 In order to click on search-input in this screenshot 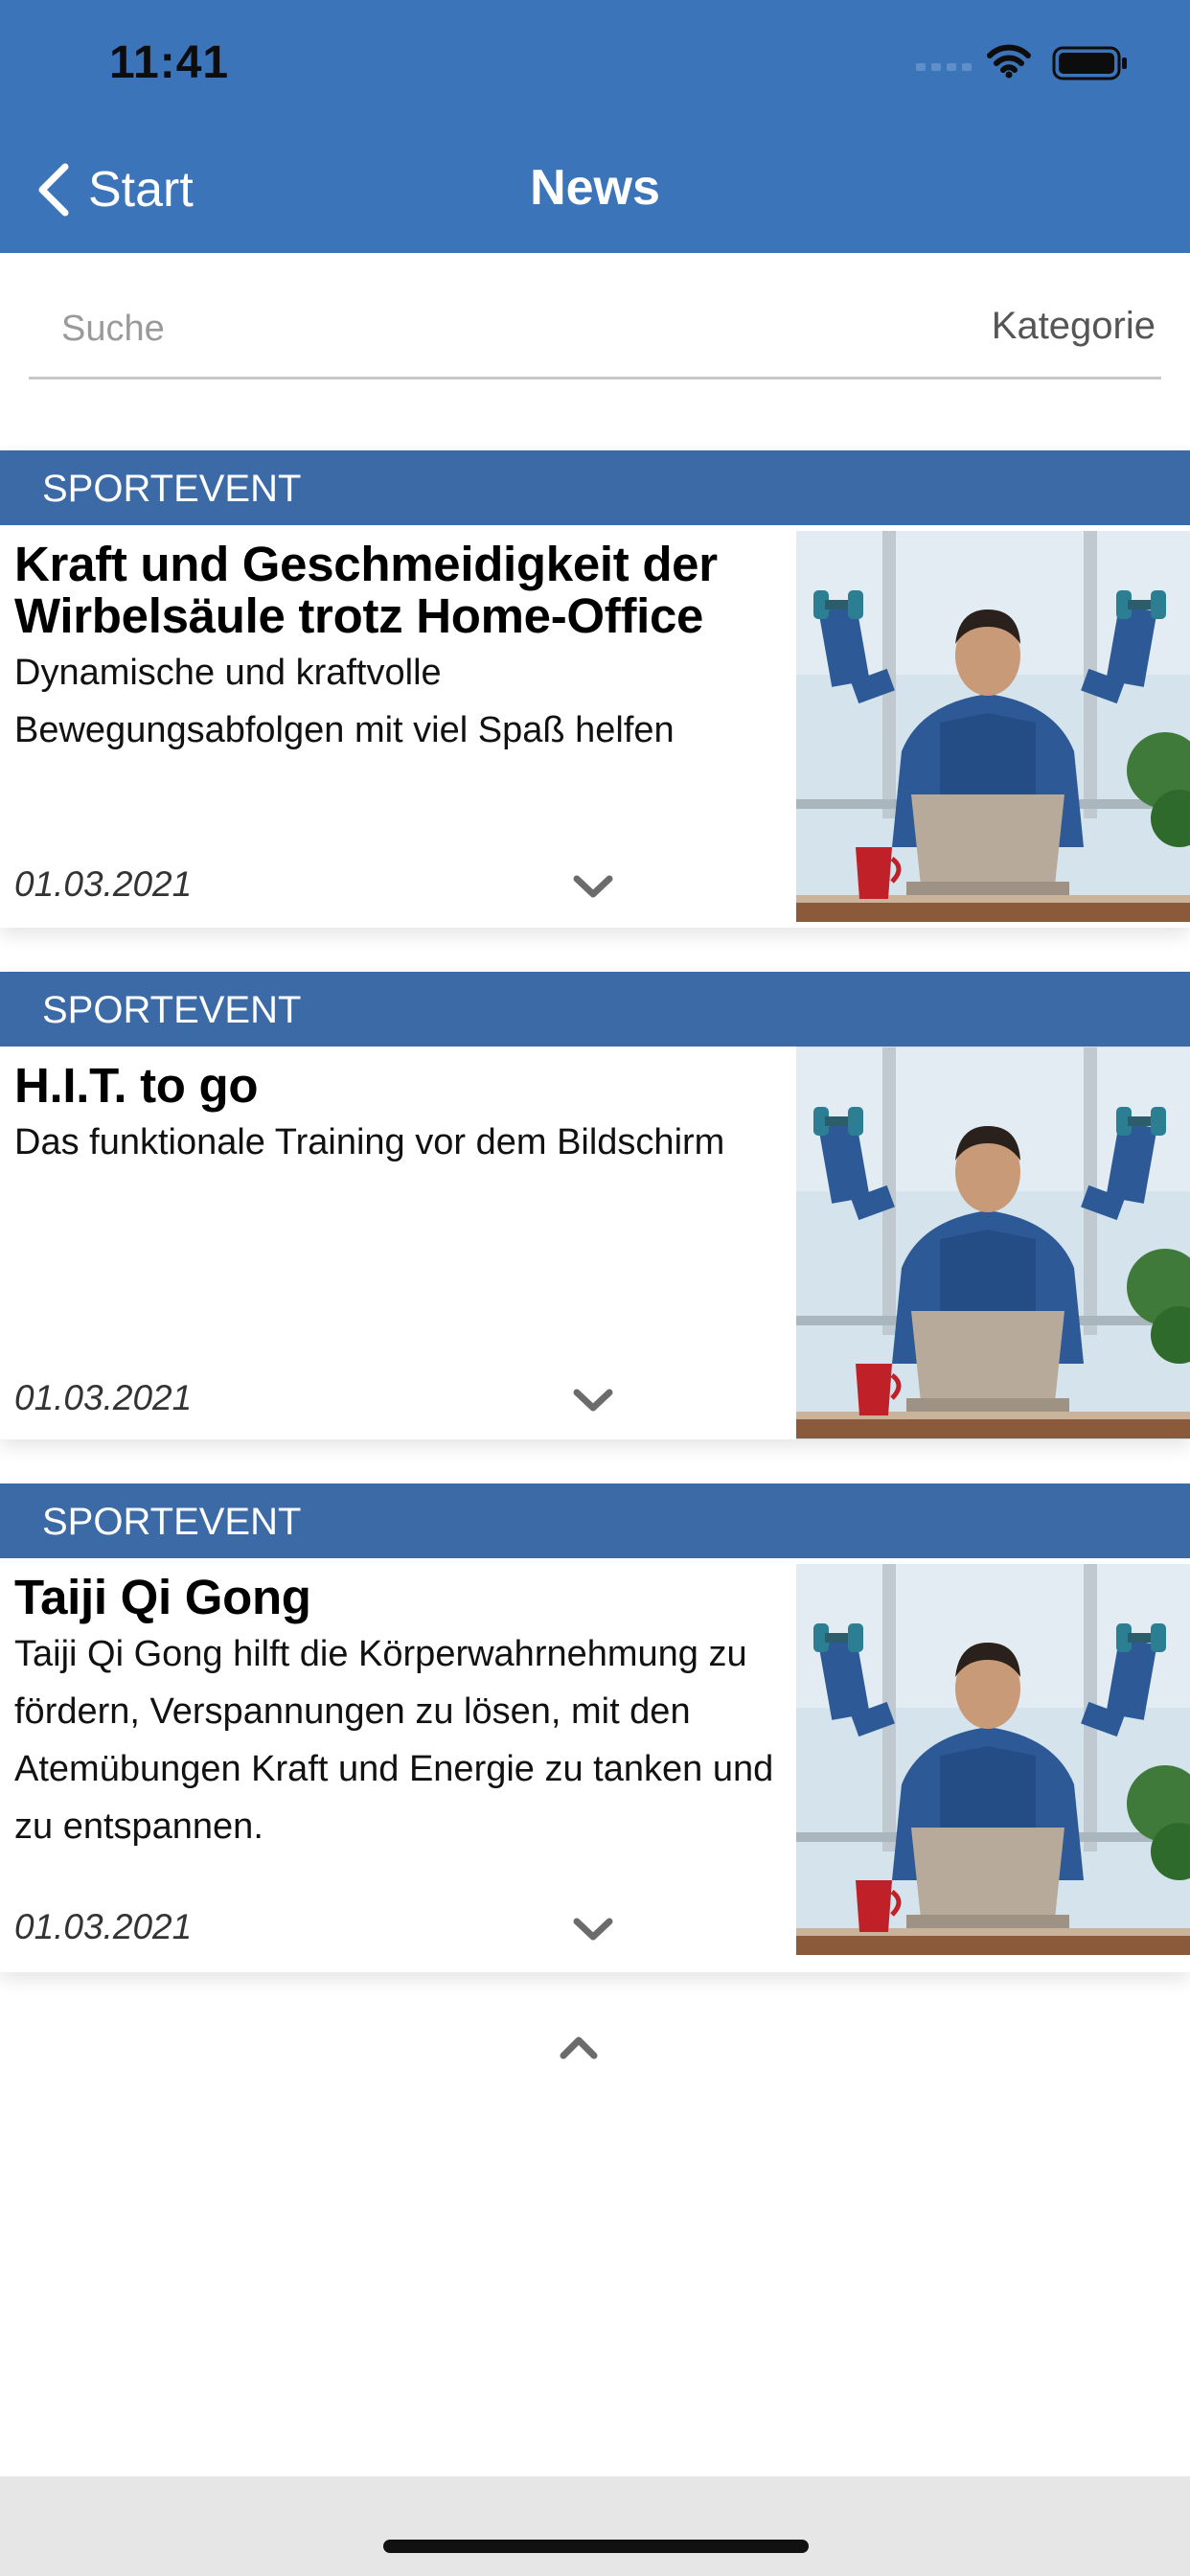, I will do `click(397, 329)`.